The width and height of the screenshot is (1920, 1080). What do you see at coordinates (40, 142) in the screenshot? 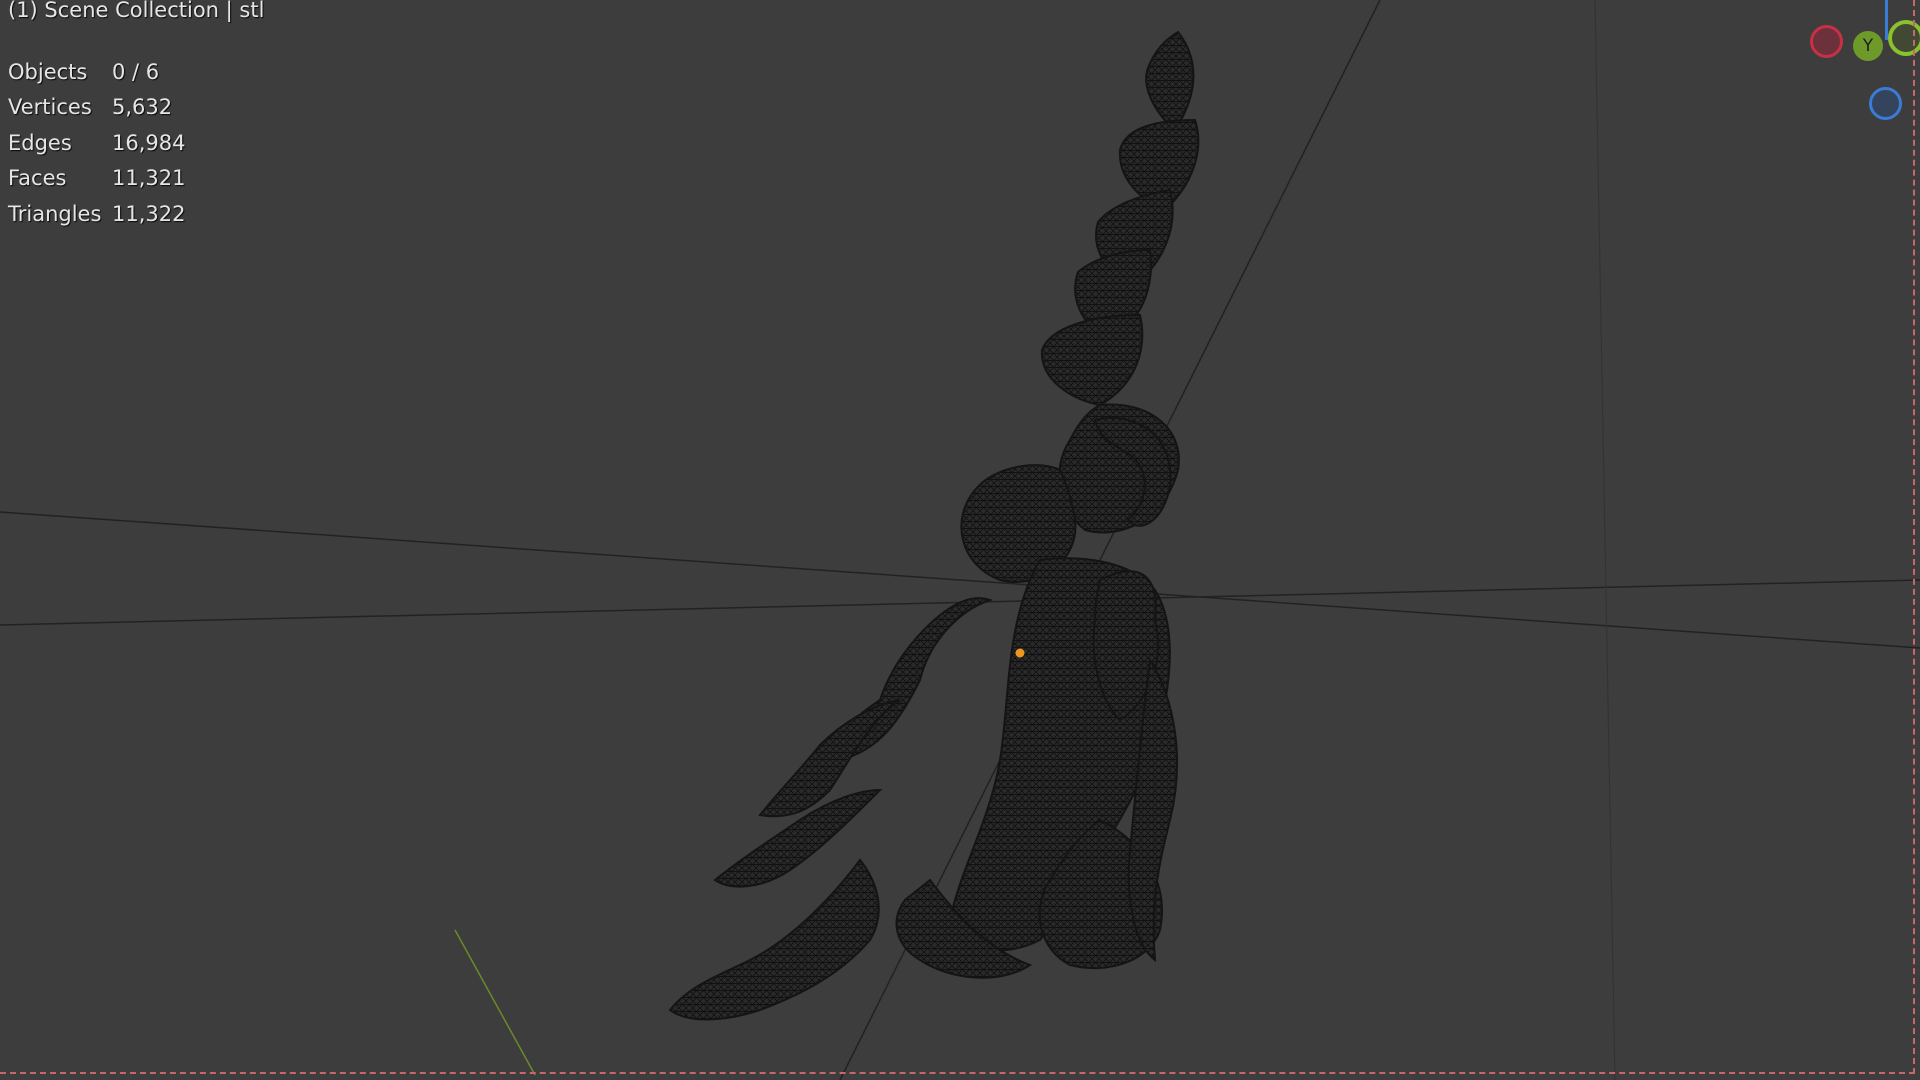
I see `stat-label: Edges` at bounding box center [40, 142].